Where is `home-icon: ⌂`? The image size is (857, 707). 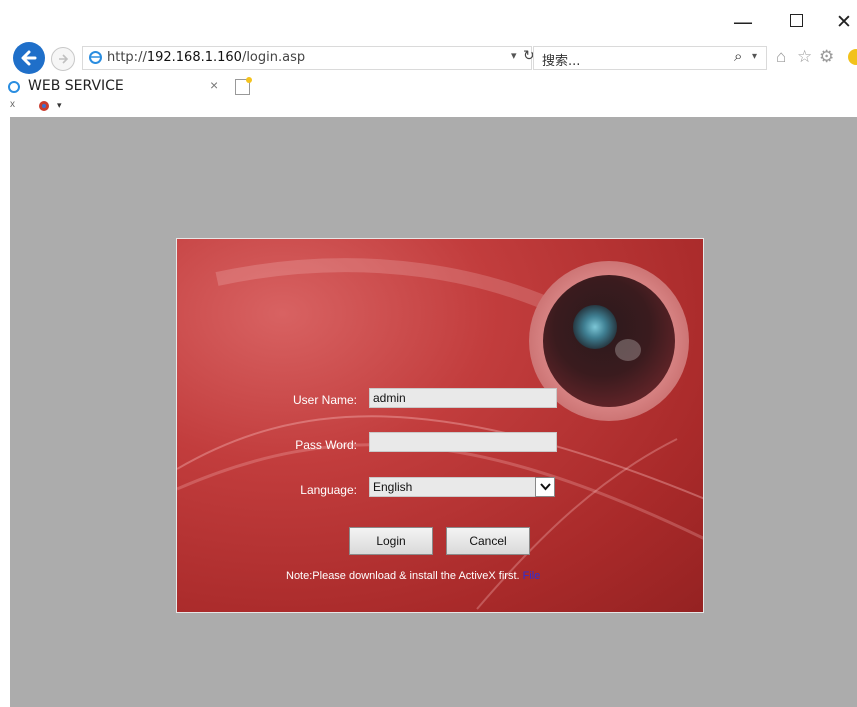
home-icon: ⌂ is located at coordinates (781, 57).